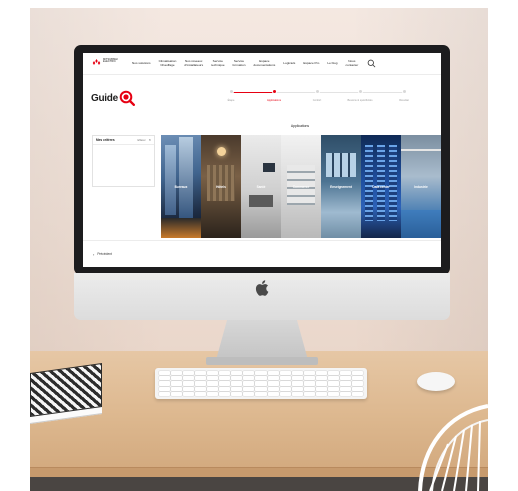  I want to click on application-label: Santé, so click(261, 187).